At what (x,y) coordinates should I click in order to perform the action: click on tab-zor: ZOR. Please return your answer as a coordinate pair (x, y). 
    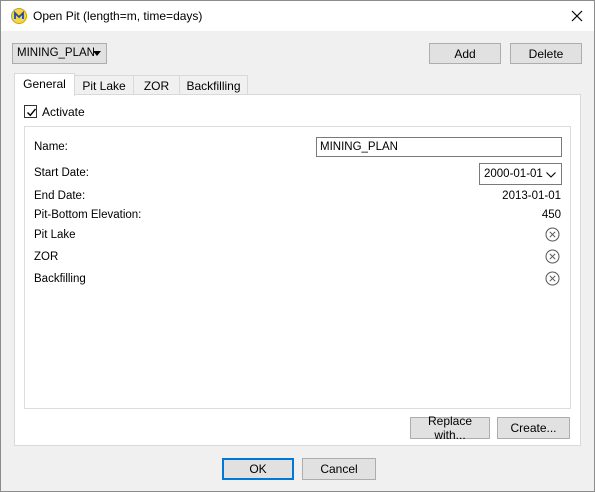
    Looking at the image, I should click on (156, 85).